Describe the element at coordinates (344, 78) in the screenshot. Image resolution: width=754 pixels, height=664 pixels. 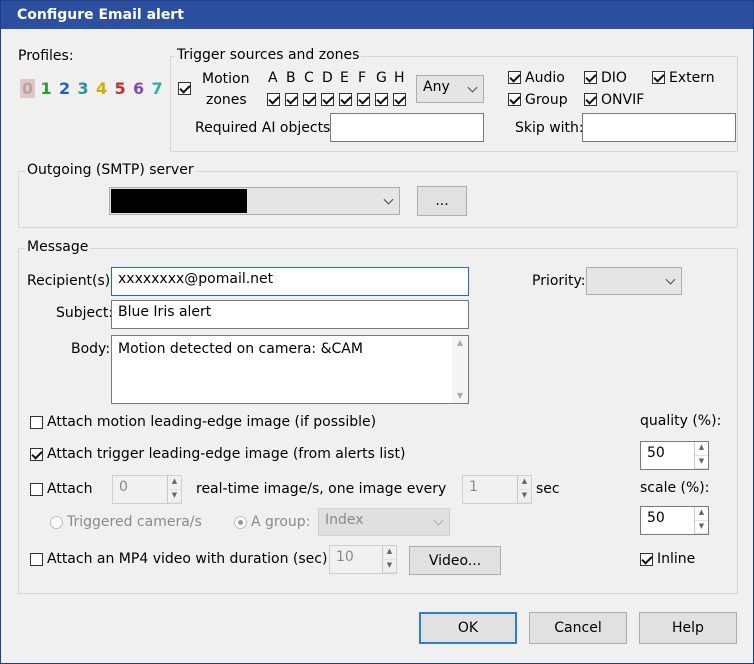
I see `zone-e-label: E` at that location.